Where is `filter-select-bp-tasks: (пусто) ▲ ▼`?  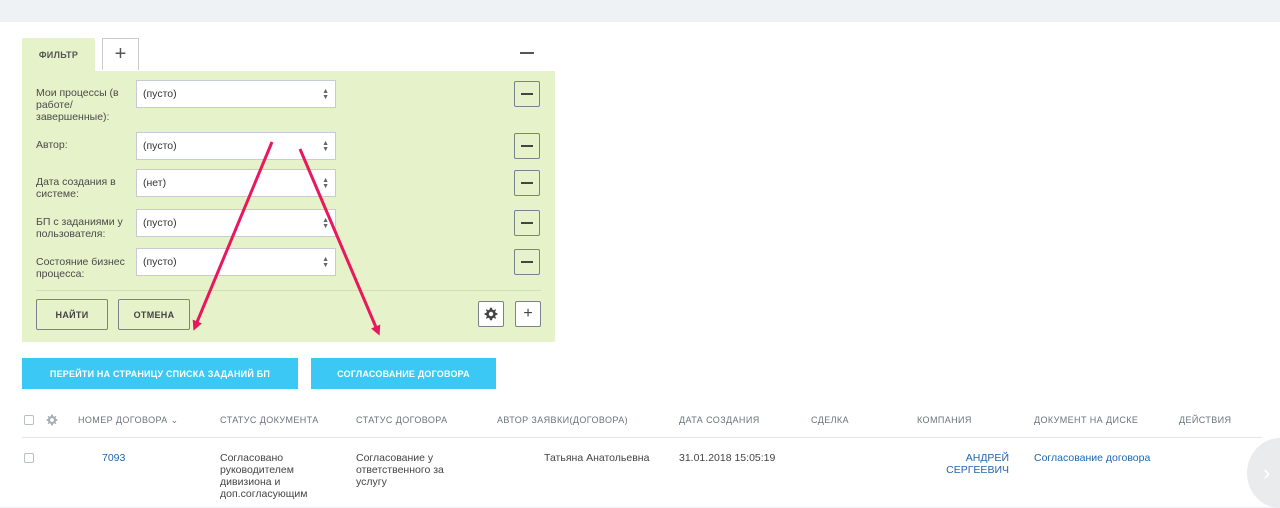 filter-select-bp-tasks: (пусто) ▲ ▼ is located at coordinates (236, 223).